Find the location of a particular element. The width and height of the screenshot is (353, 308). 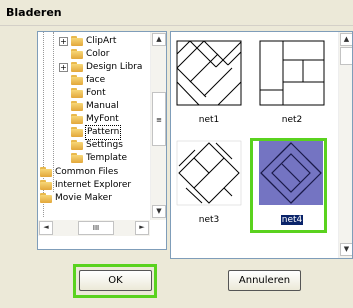

ok-button-highlight is located at coordinates (115, 281).